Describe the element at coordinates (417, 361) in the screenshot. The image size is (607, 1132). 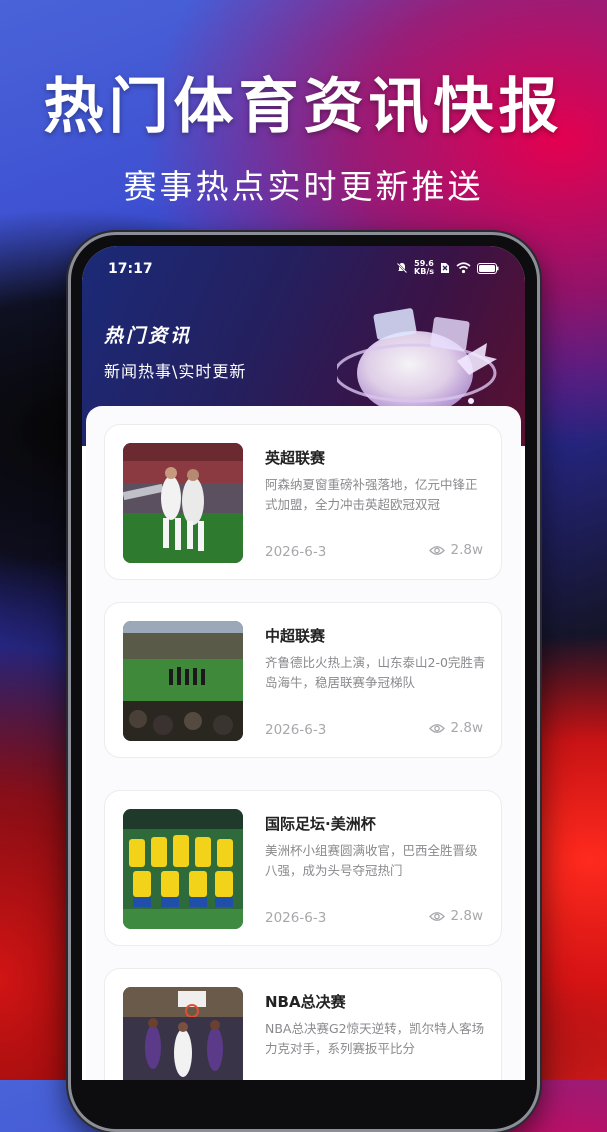
I see `globe-illustration-icon` at that location.